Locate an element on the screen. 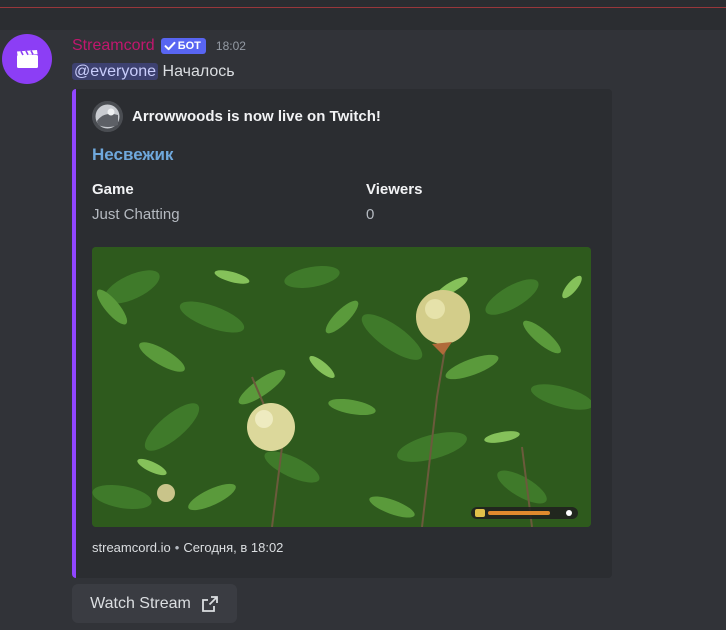  field-name: Viewers is located at coordinates (394, 189).